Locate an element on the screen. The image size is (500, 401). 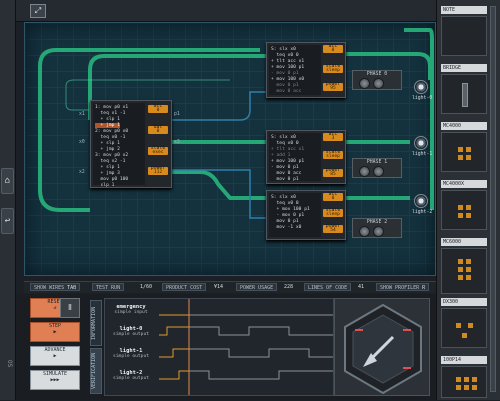
signal-light-0: light-0 simple output is located at coordinates (131, 331).